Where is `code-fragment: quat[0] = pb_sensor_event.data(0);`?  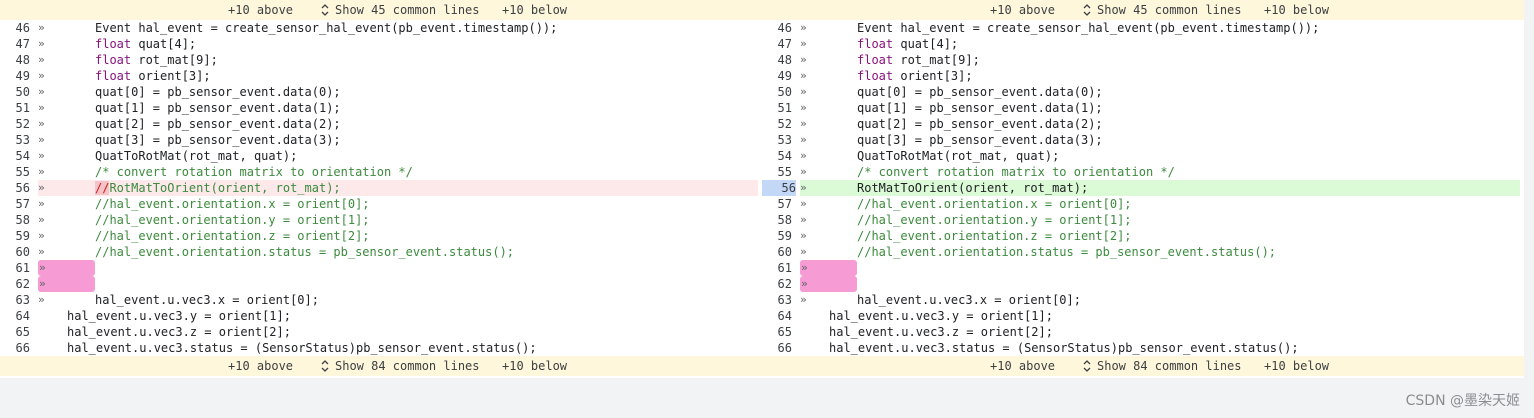
code-fragment: quat[0] = pb_sensor_event.data(0); is located at coordinates (218, 92).